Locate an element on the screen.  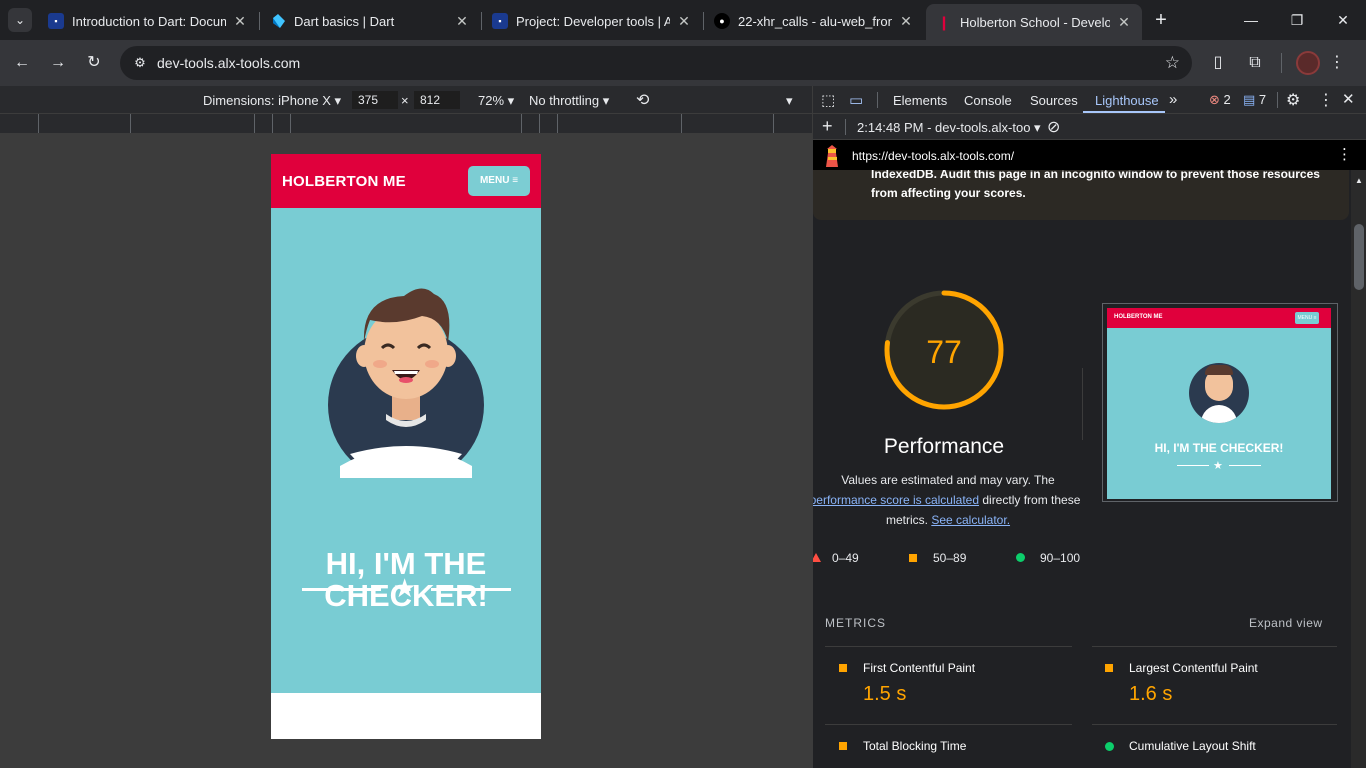
settings-gear-icon: ⚙ is located at coordinates (1293, 100).